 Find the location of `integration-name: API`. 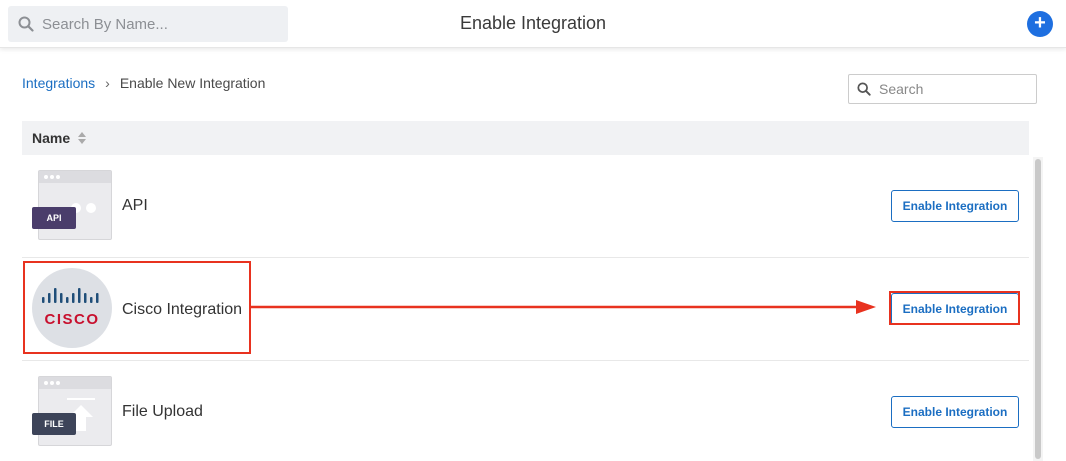

integration-name: API is located at coordinates (135, 205).